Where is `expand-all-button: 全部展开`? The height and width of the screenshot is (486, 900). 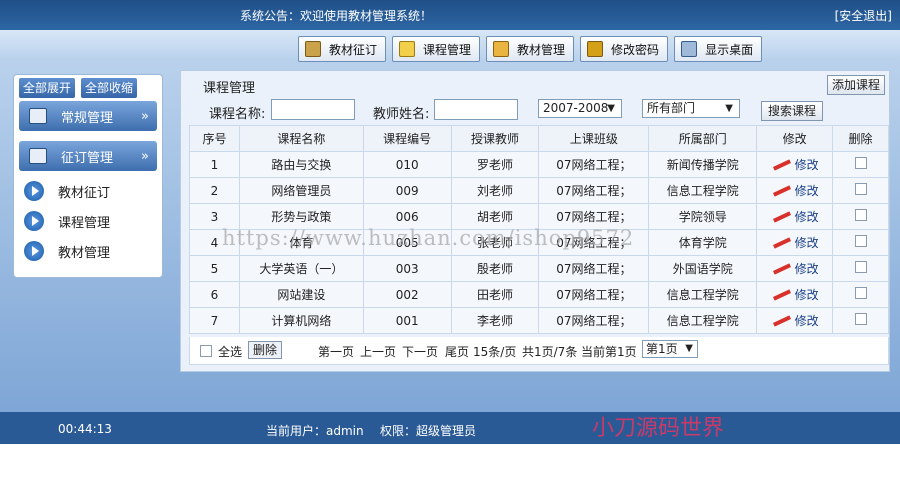 expand-all-button: 全部展开 is located at coordinates (47, 88).